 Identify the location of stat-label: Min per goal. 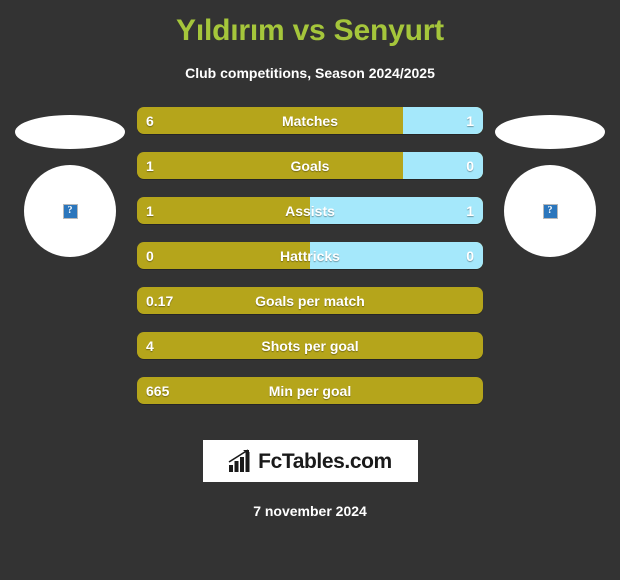
(310, 390).